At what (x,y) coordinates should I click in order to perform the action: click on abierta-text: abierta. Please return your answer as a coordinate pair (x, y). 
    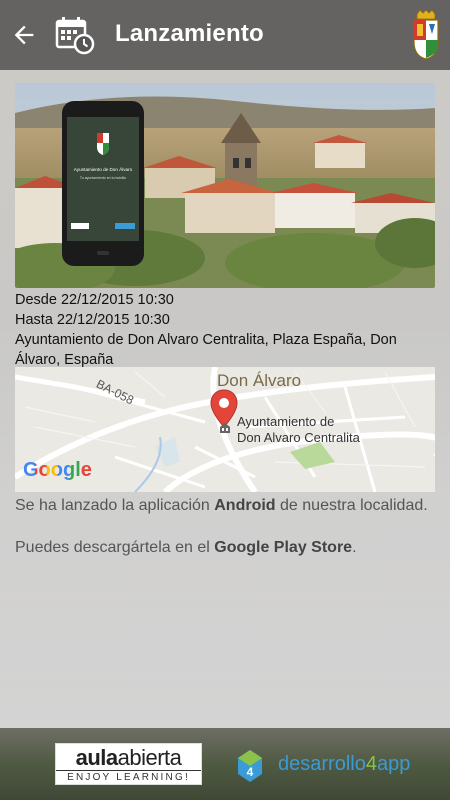
    Looking at the image, I should click on (149, 757).